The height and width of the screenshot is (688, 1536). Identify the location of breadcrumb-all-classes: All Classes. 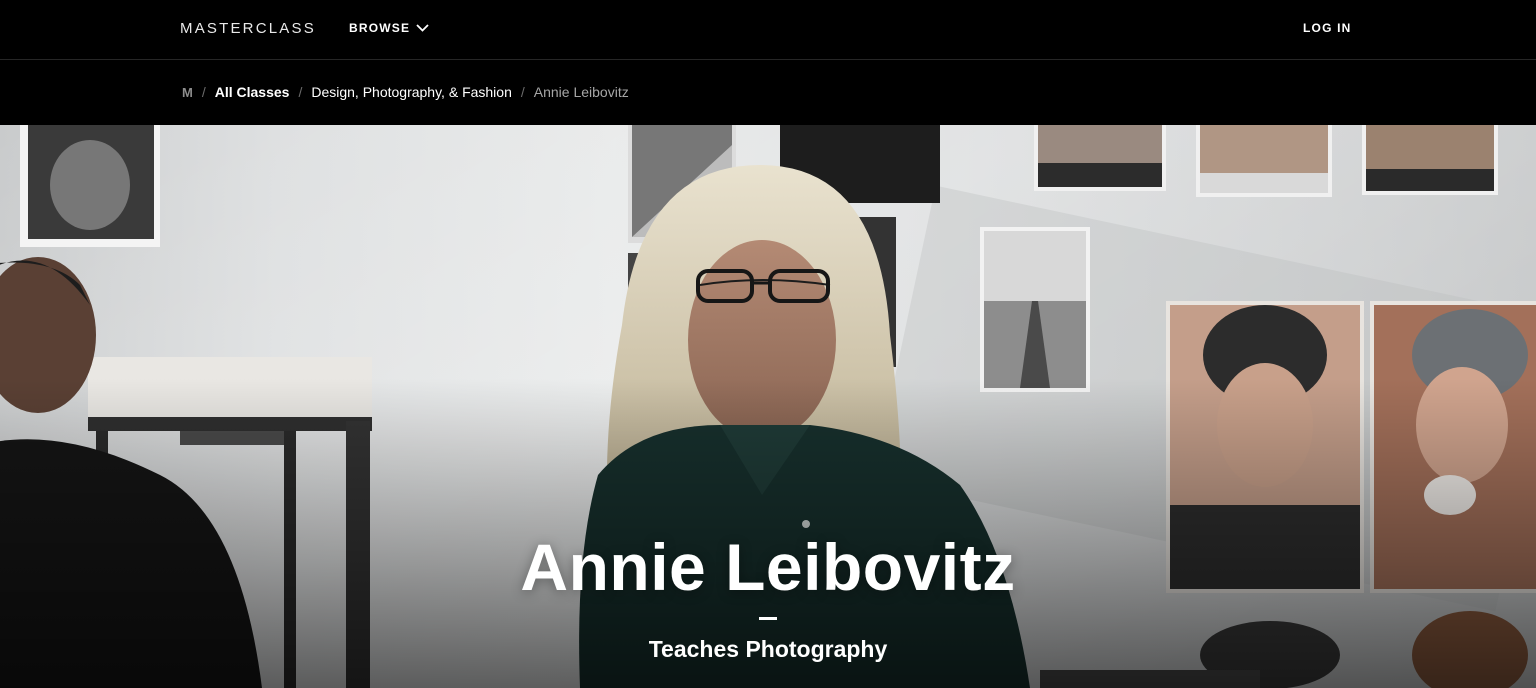
(252, 92).